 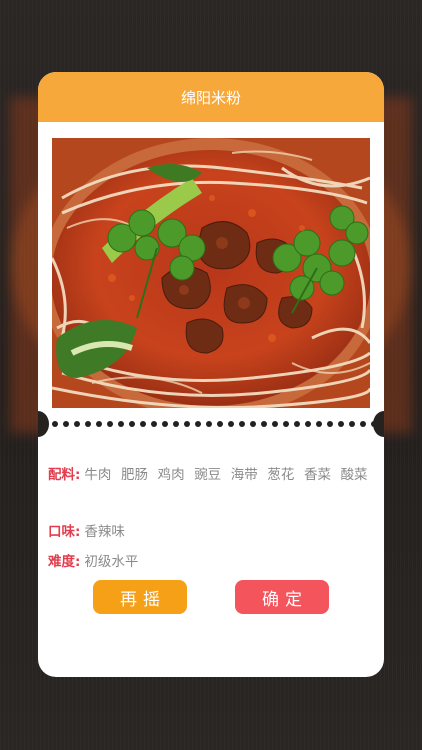 I want to click on confirm-button: 确定, so click(x=282, y=597).